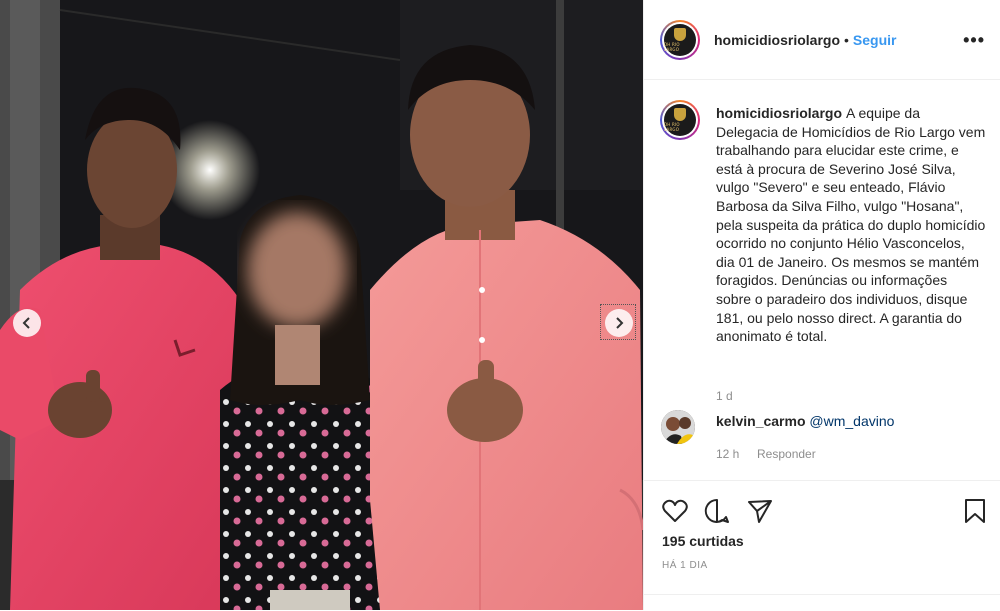 The height and width of the screenshot is (611, 1000). Describe the element at coordinates (703, 541) in the screenshot. I see `likes-count: 195 curtidas` at that location.